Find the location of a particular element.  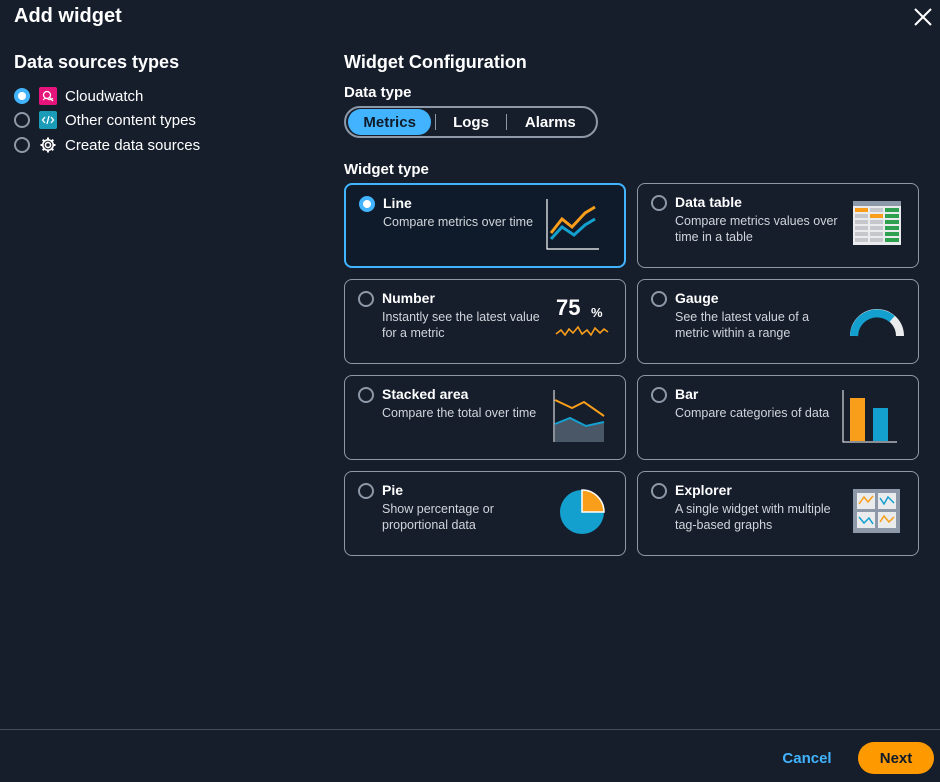

footer-divider is located at coordinates (470, 729).